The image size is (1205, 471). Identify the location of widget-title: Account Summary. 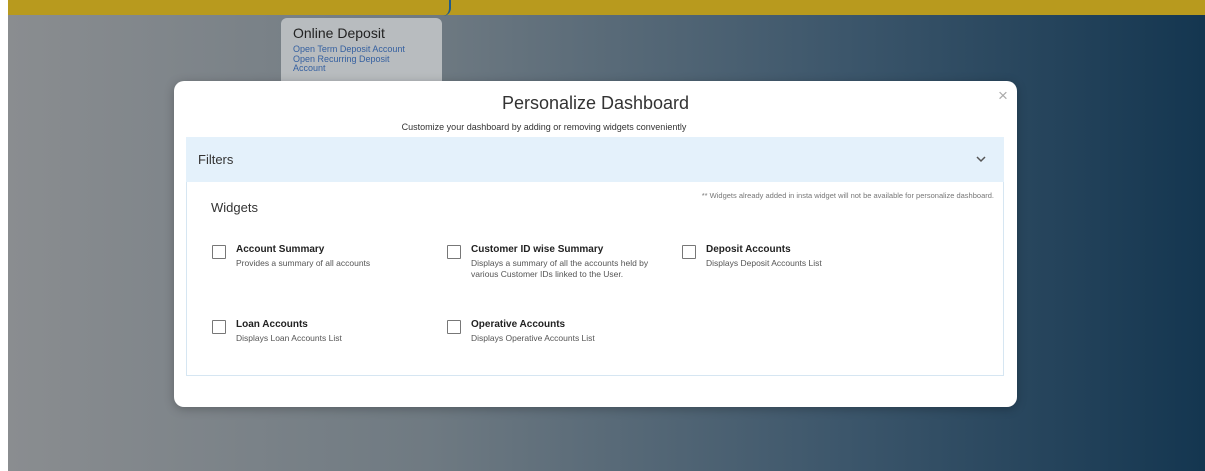
(280, 249).